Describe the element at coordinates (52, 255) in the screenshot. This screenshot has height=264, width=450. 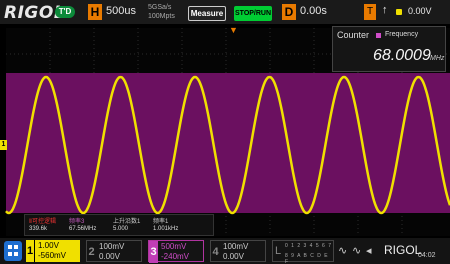
I see `ch1-offset: -560mV` at that location.